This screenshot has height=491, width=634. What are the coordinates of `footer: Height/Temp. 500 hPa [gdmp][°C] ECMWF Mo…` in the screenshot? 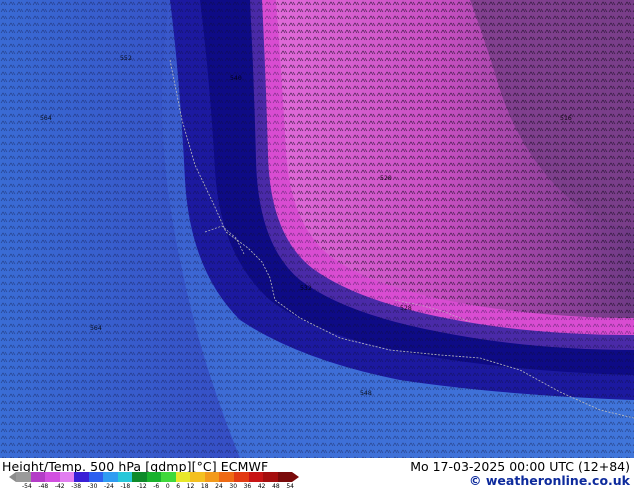 It's located at (317, 474).